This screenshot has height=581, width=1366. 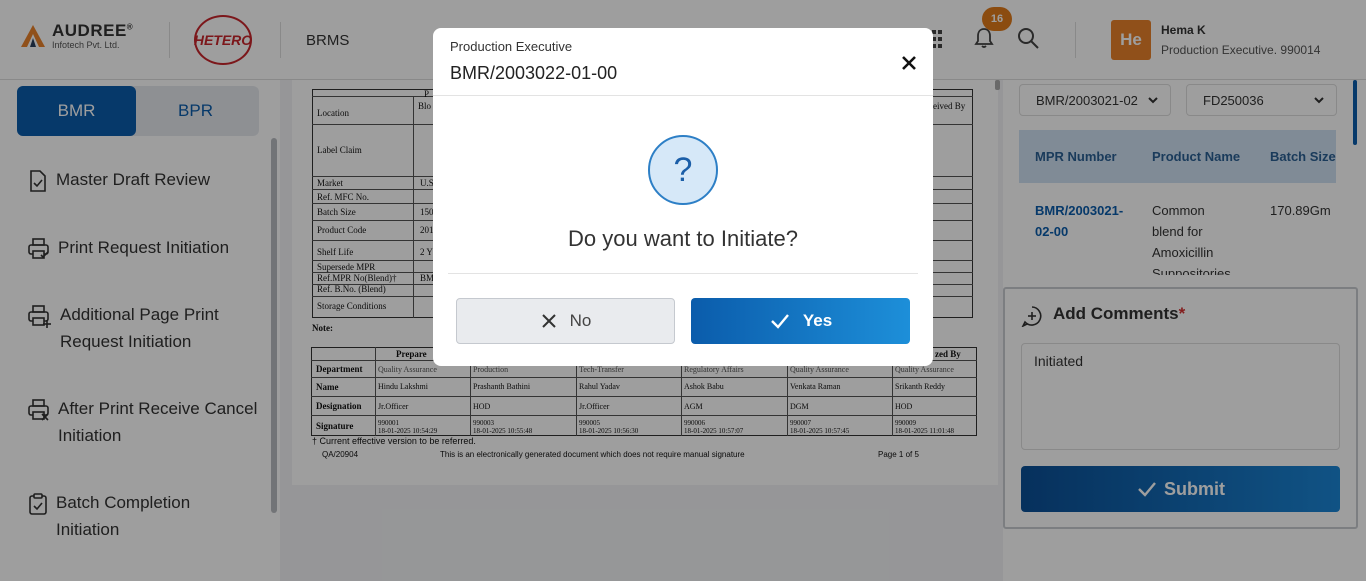 What do you see at coordinates (800, 321) in the screenshot?
I see `yes-button: Yes` at bounding box center [800, 321].